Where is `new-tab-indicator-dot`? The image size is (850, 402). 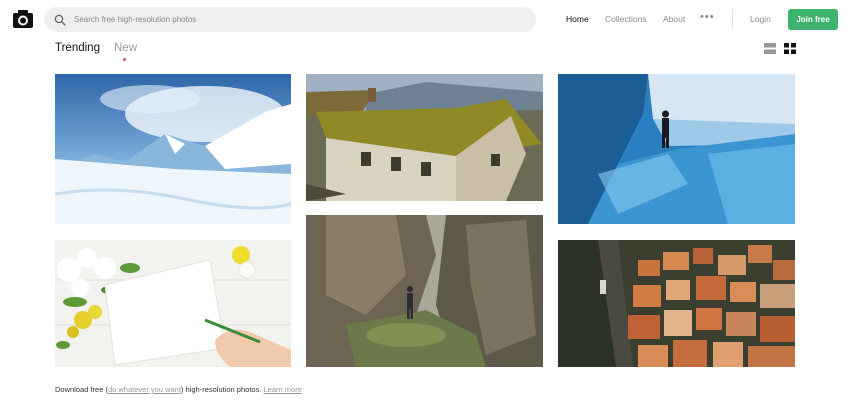
new-tab-indicator-dot is located at coordinates (124, 59).